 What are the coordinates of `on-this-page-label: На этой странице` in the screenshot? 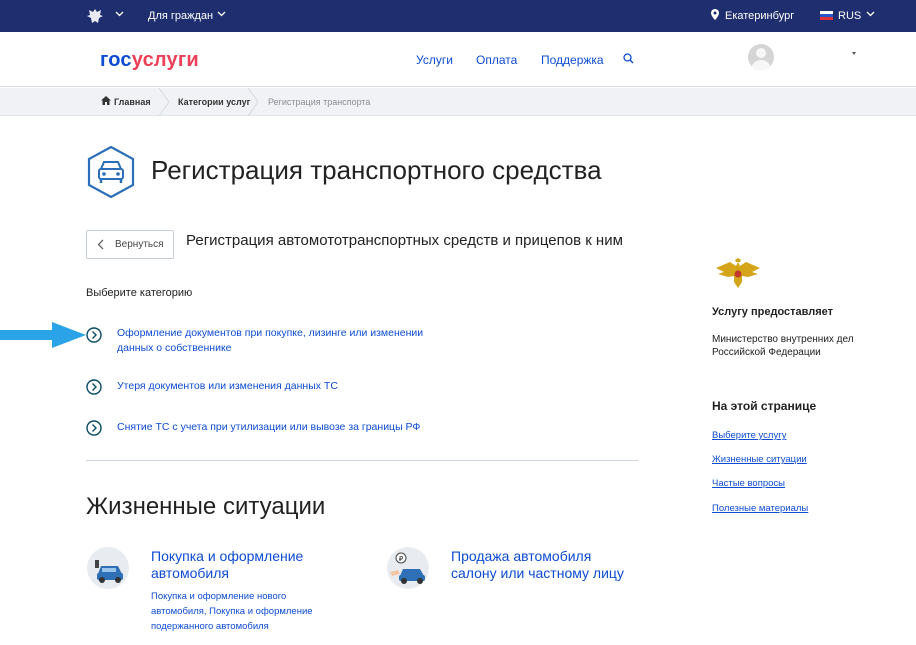 It's located at (764, 406).